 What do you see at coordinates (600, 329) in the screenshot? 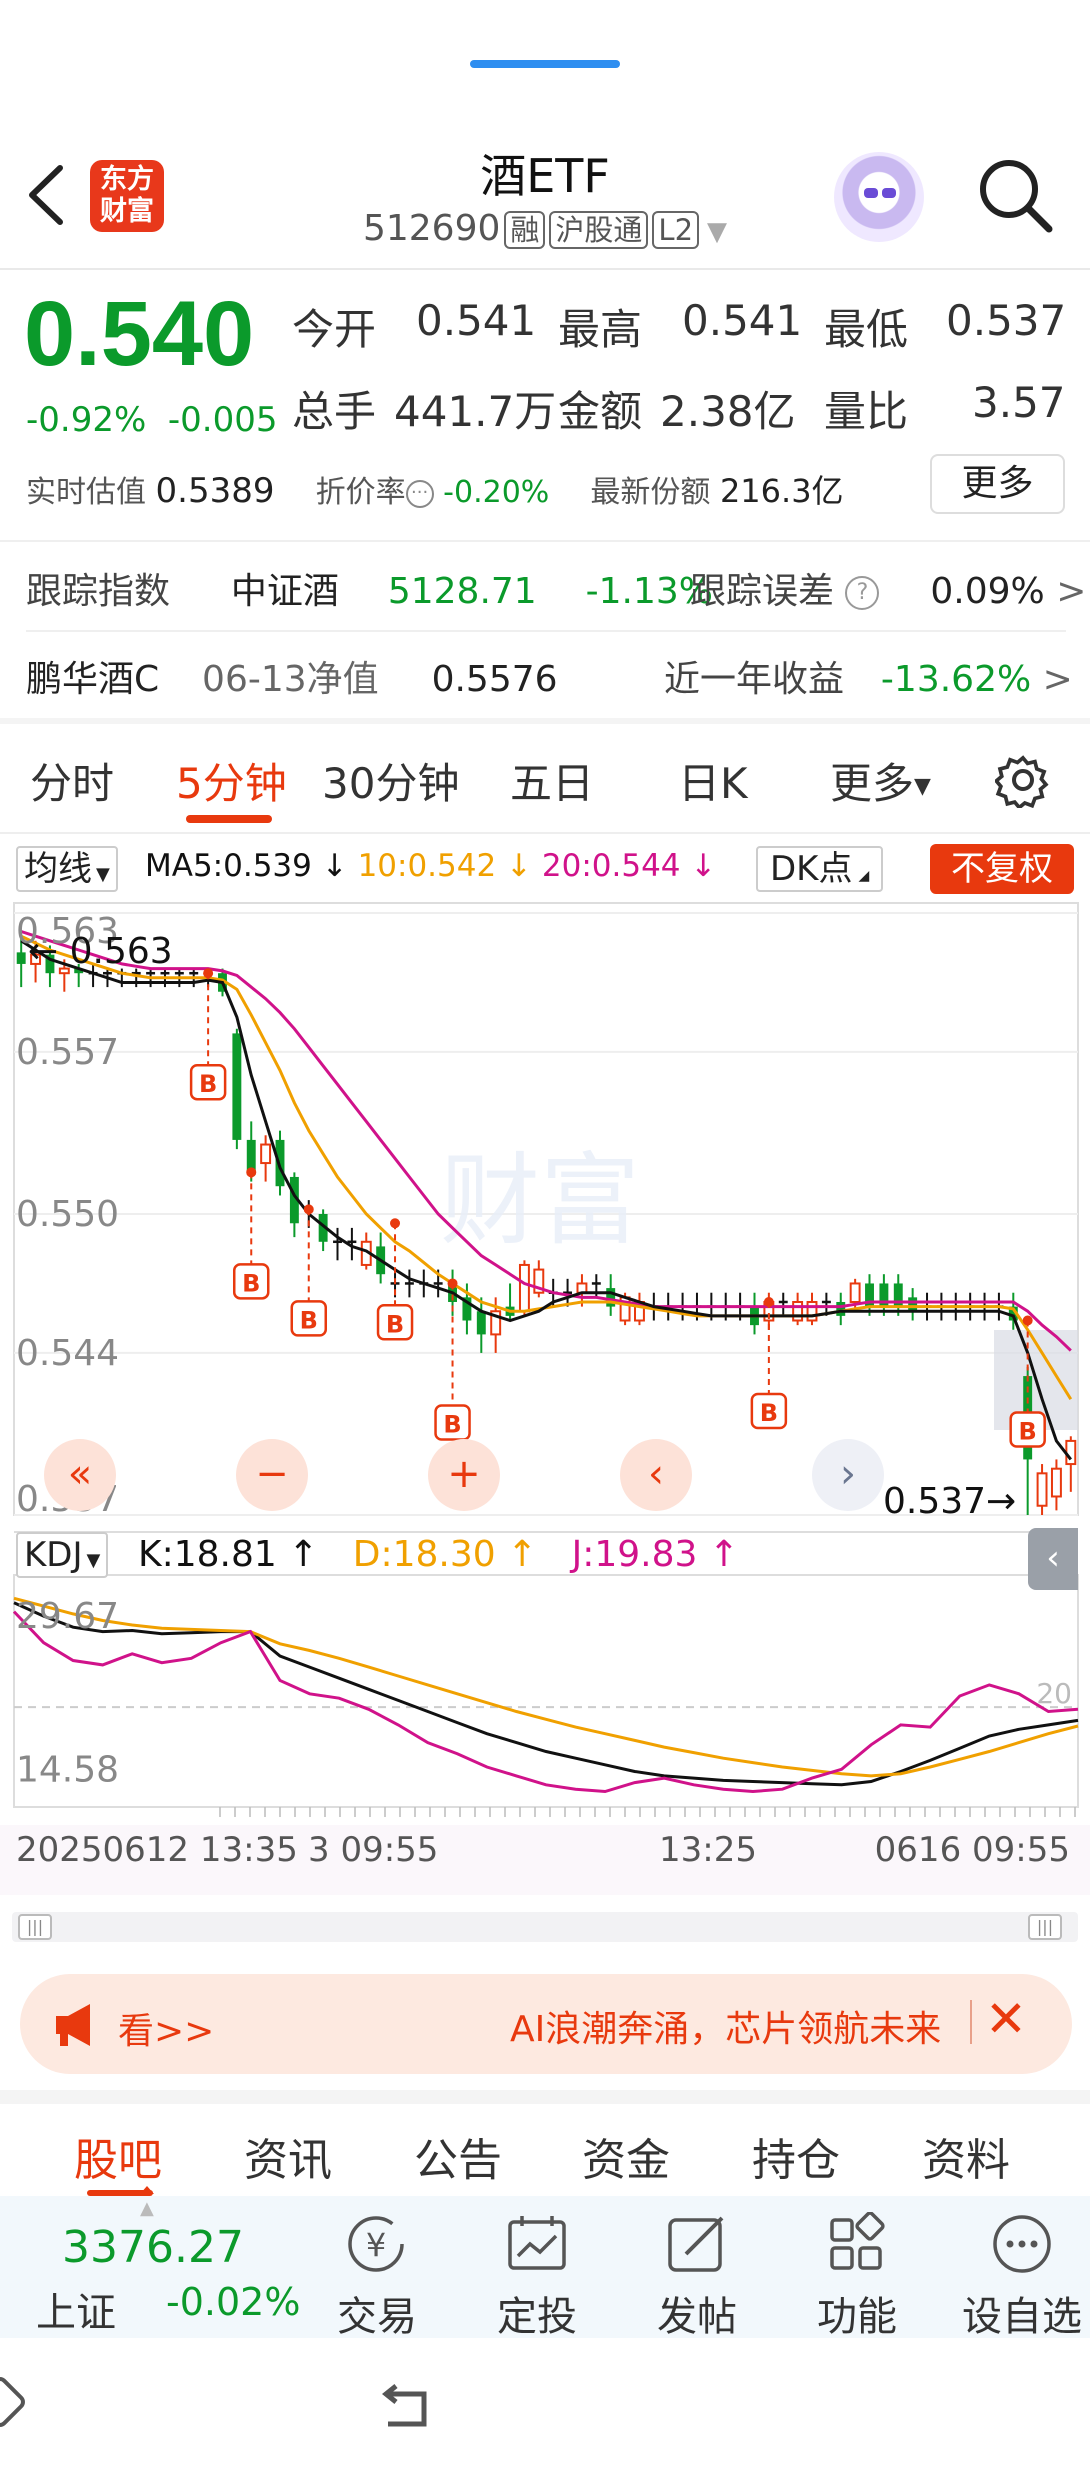
I see `high-label: 最高` at bounding box center [600, 329].